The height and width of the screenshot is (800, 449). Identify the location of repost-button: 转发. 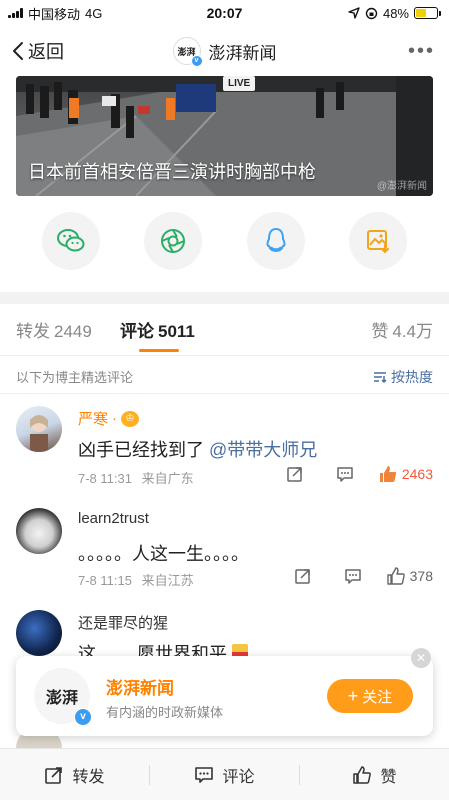
(74, 775).